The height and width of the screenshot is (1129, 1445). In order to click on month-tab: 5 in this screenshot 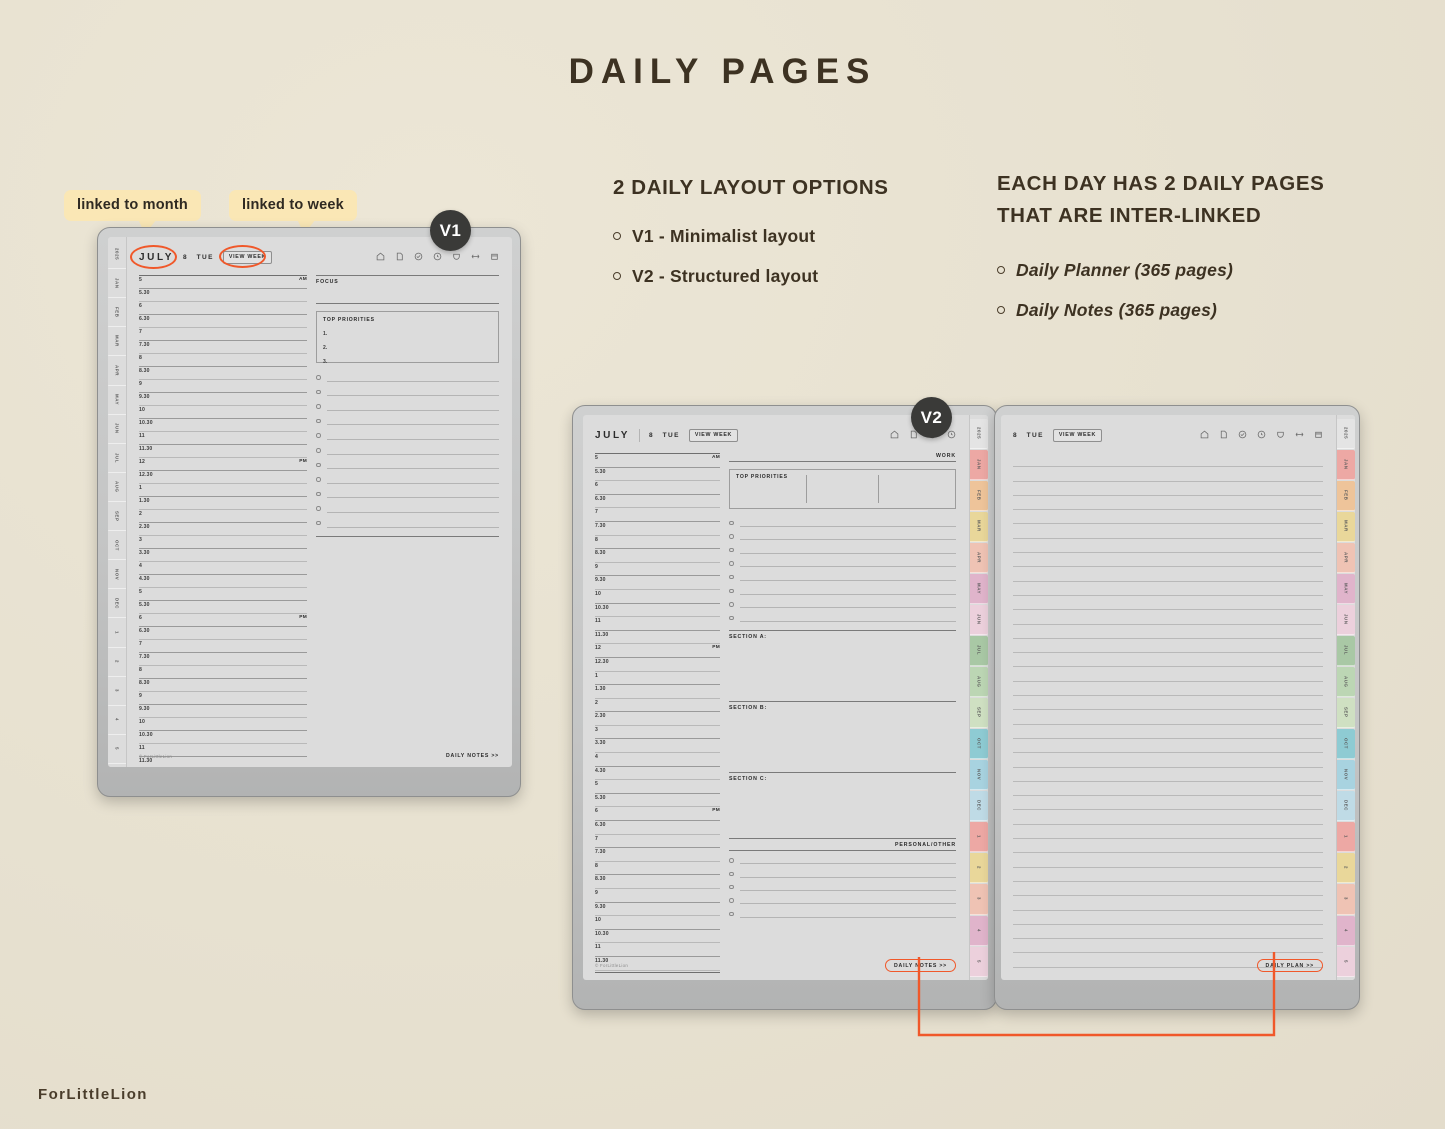, I will do `click(979, 961)`.